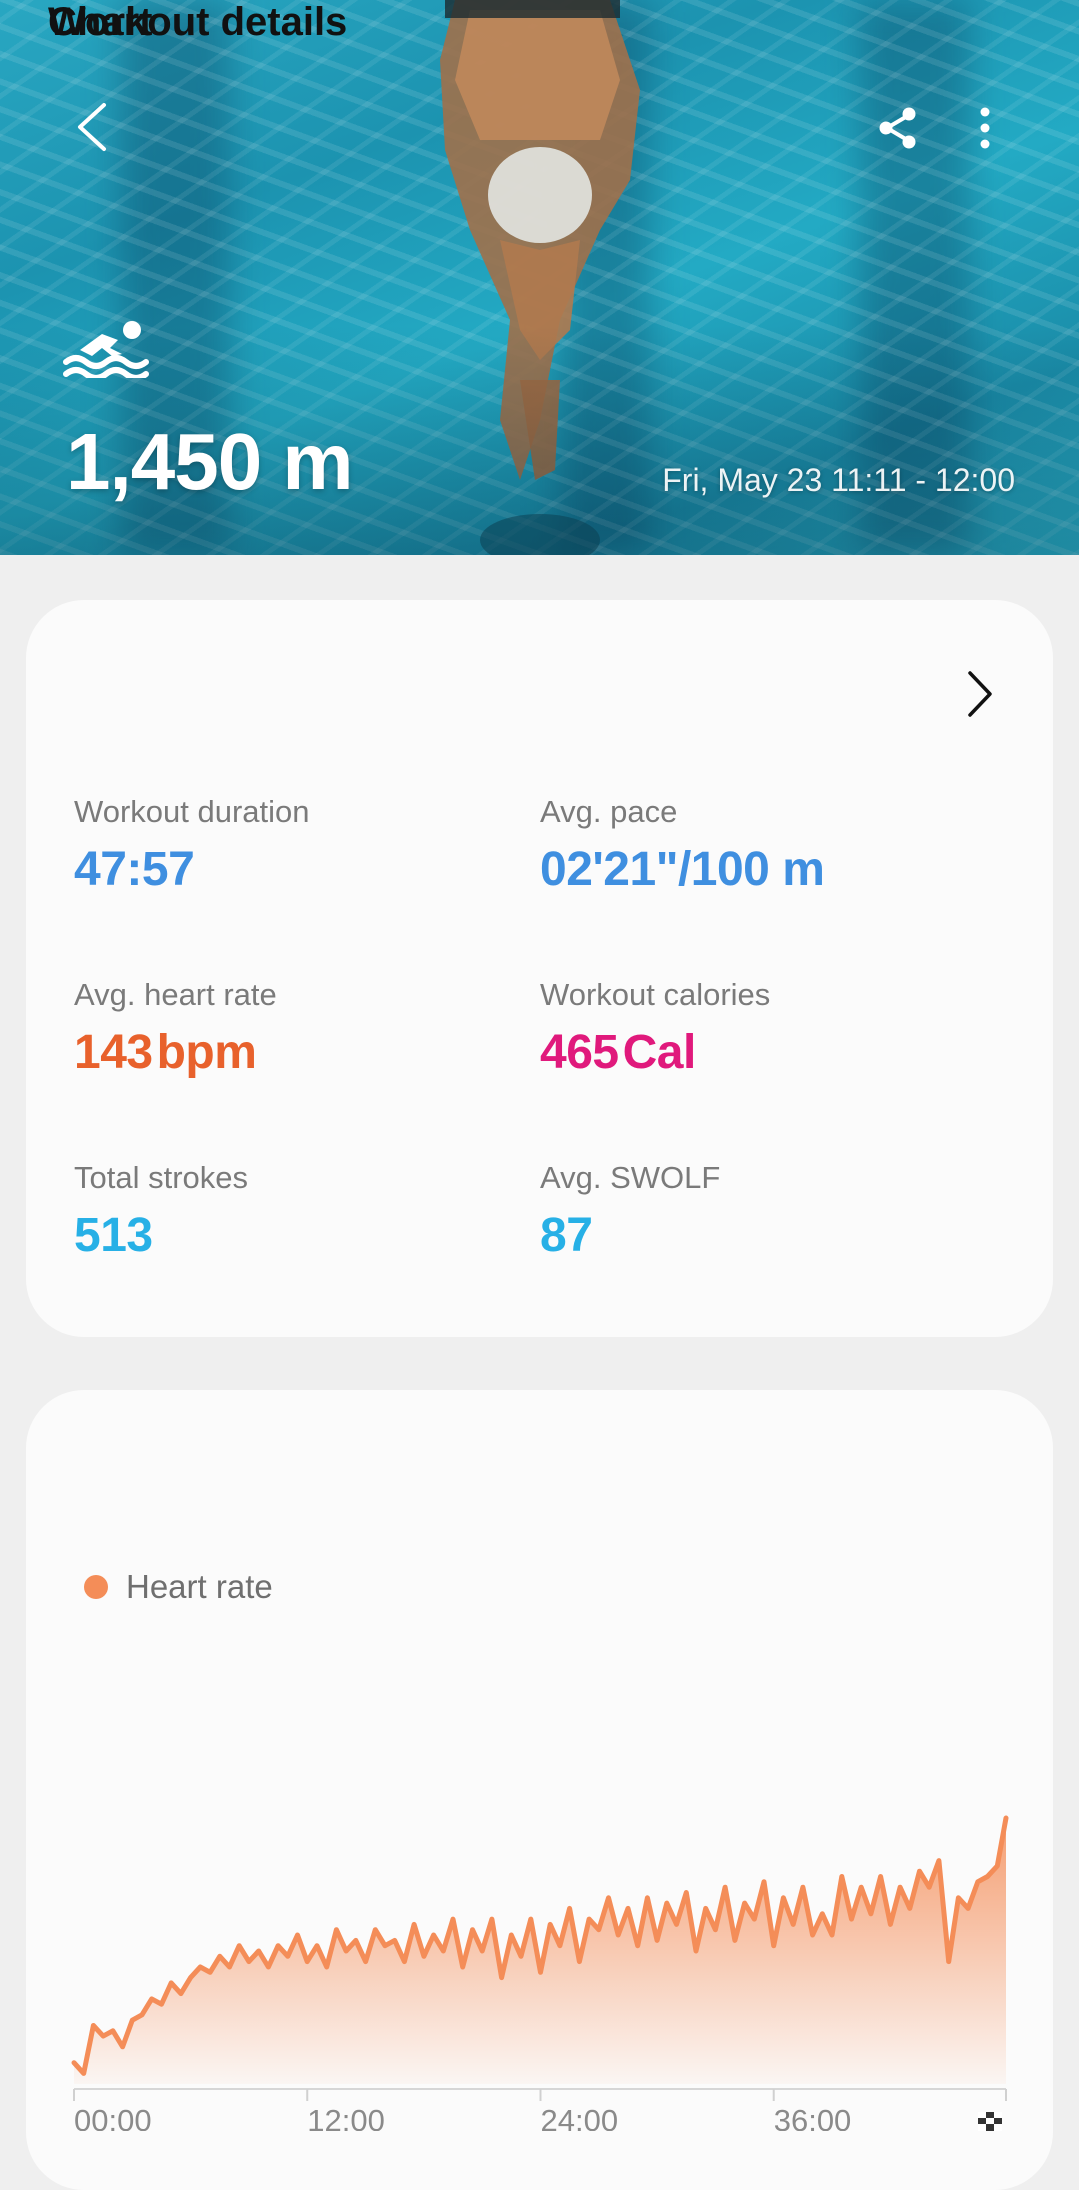 The image size is (1079, 2190). I want to click on chart-legend: Heart rate, so click(178, 1587).